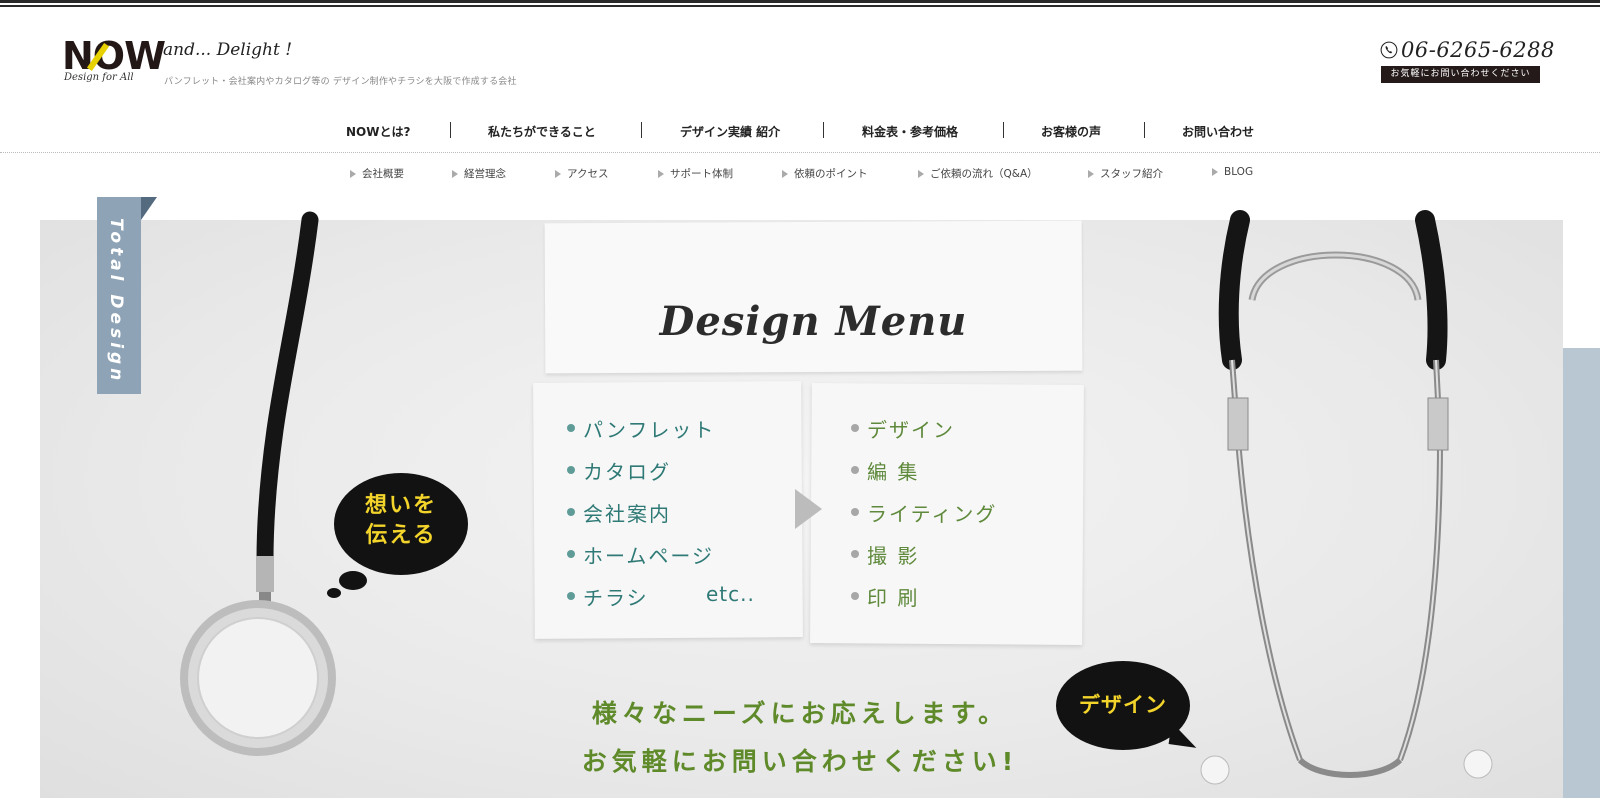  I want to click on list-item: 印 刷, so click(924, 596).